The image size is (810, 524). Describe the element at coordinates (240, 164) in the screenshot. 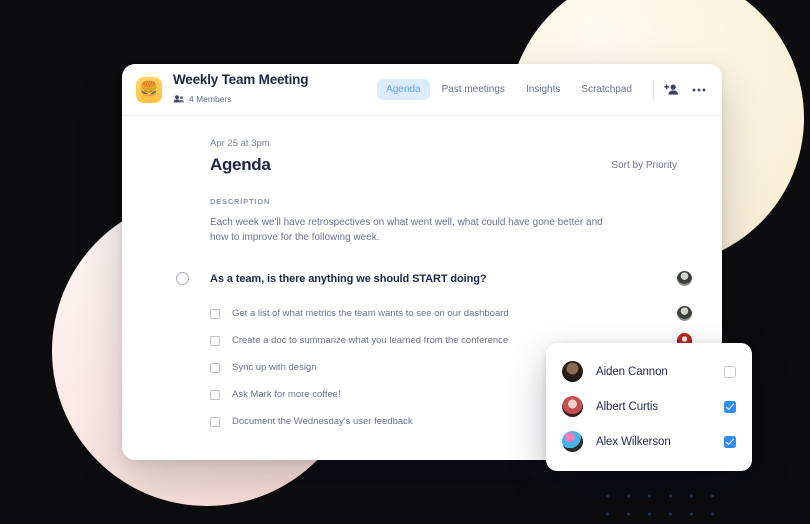

I see `agenda-heading: Agenda` at that location.